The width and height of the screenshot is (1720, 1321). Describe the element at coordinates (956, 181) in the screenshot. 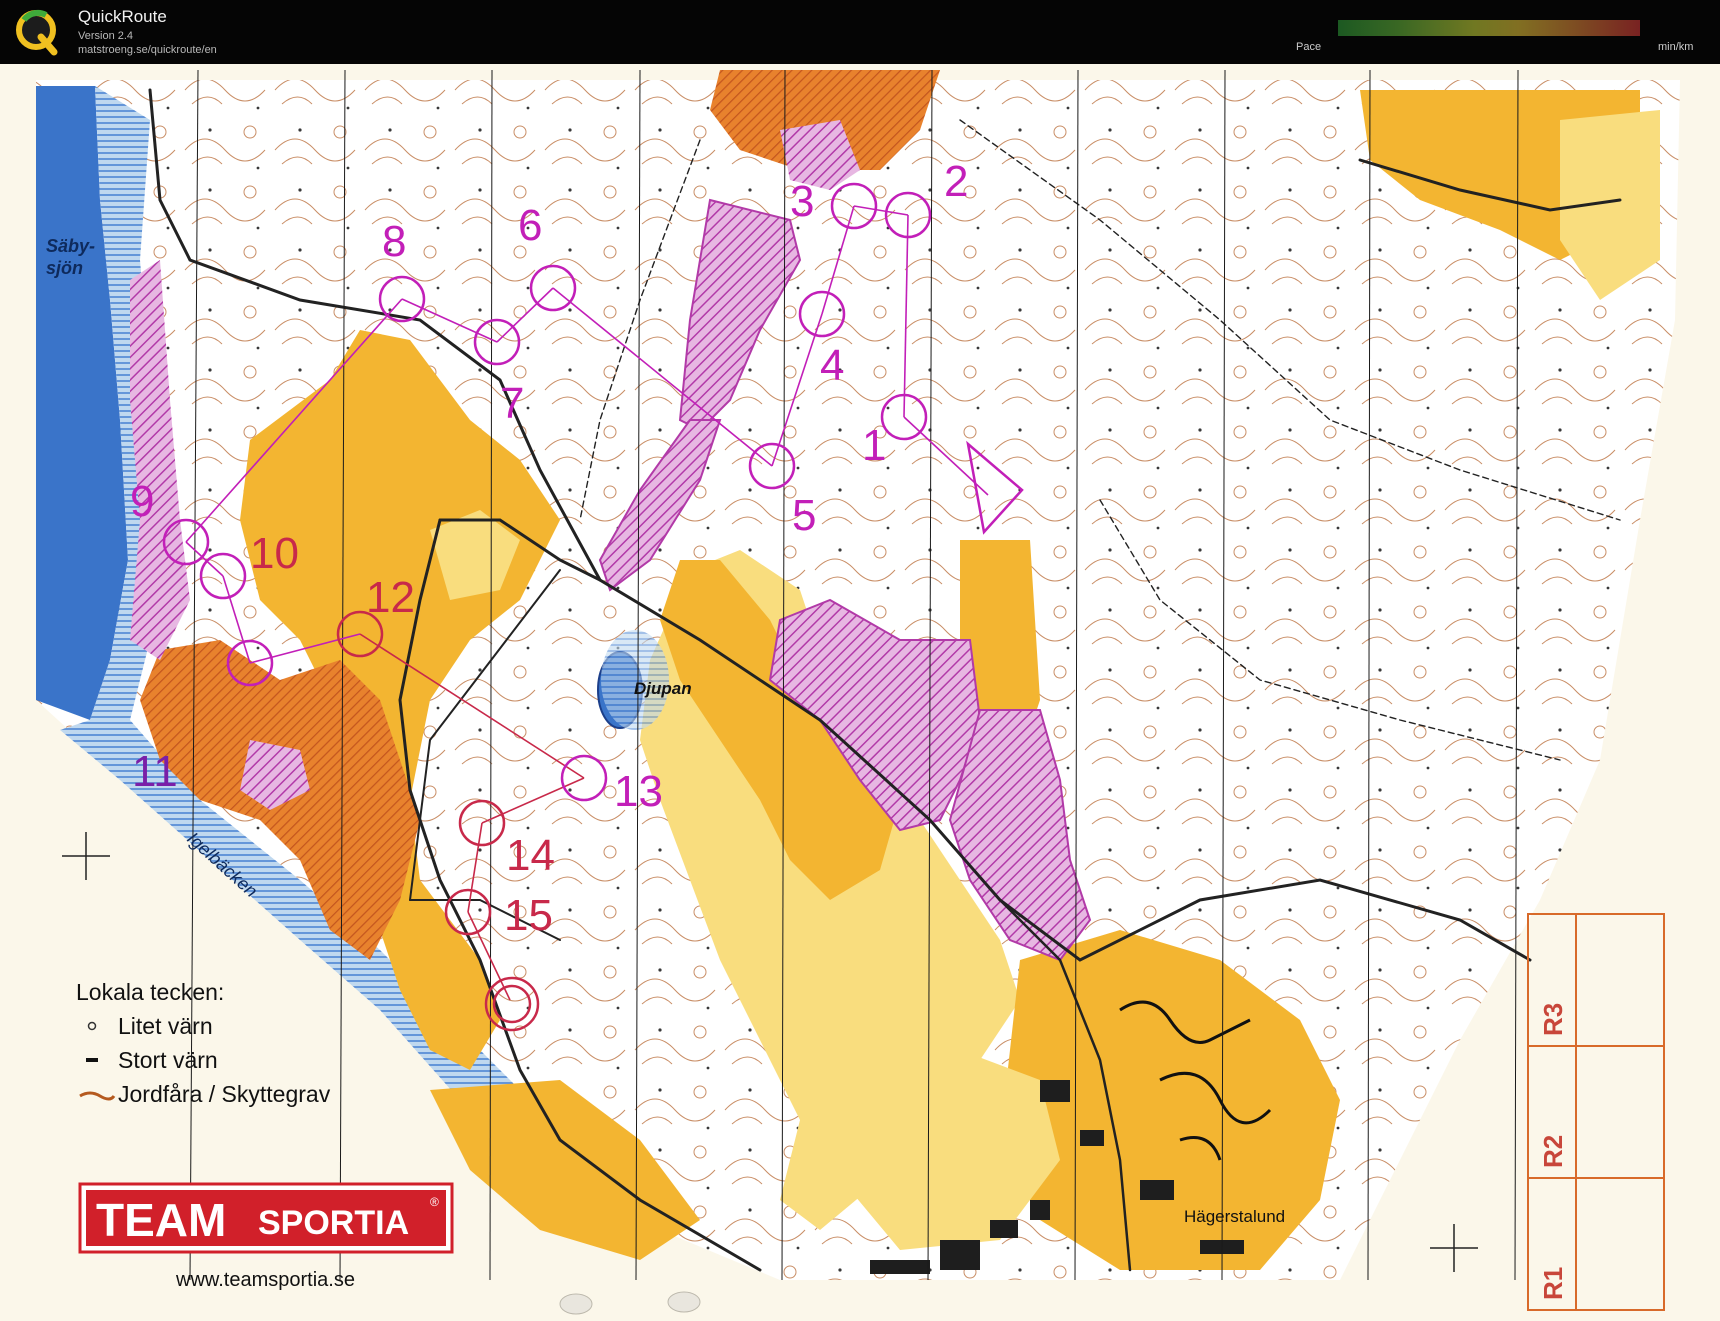

I see `control-number-2: 2` at that location.